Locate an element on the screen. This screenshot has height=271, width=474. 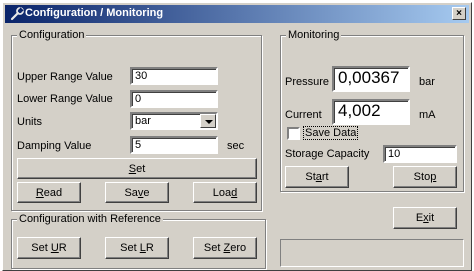
load-button: Load is located at coordinates (225, 192).